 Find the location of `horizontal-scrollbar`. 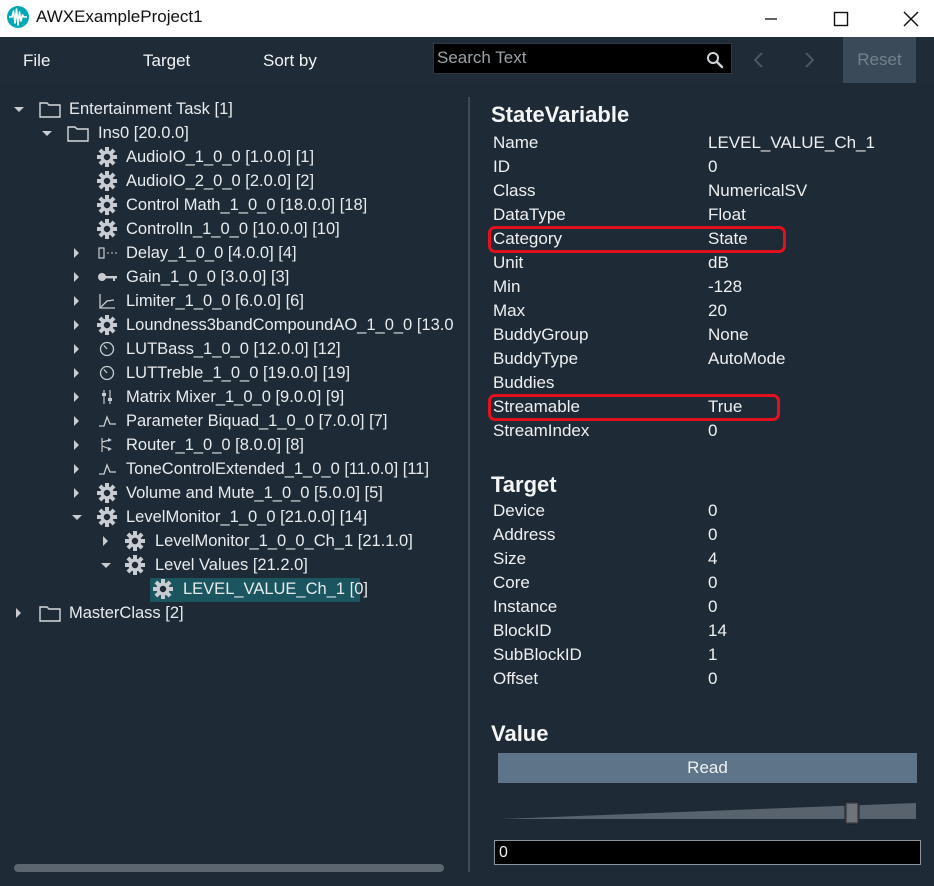

horizontal-scrollbar is located at coordinates (229, 868).